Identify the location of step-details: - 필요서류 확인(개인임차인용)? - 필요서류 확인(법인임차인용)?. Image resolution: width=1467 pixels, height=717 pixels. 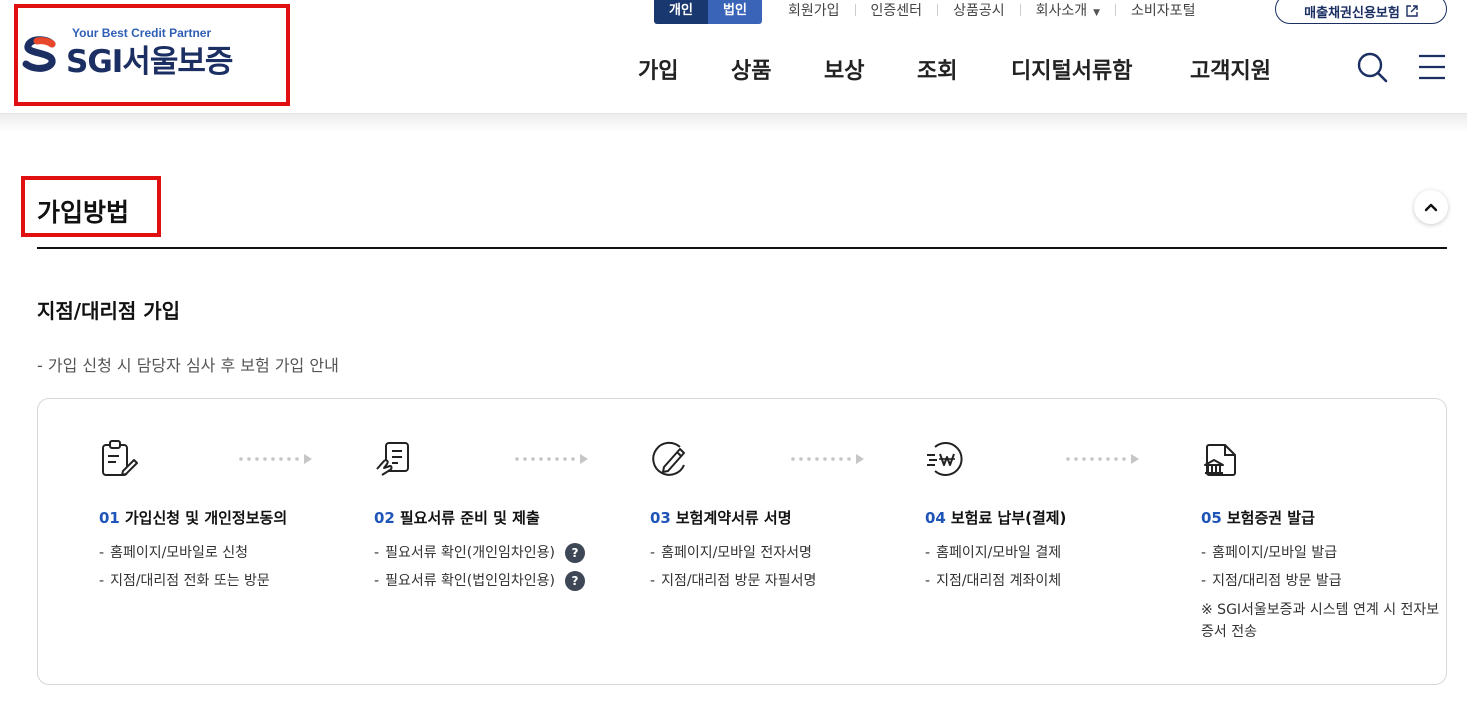
(499, 571).